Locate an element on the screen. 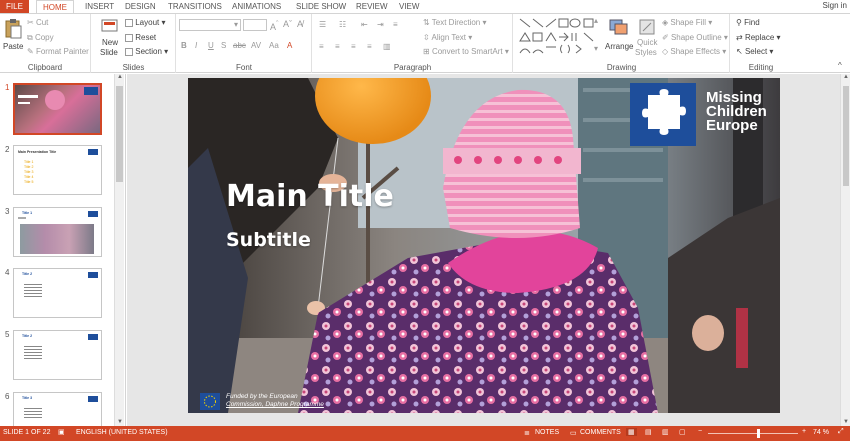 The width and height of the screenshot is (850, 441). columns-icon: ▥ is located at coordinates (387, 46).